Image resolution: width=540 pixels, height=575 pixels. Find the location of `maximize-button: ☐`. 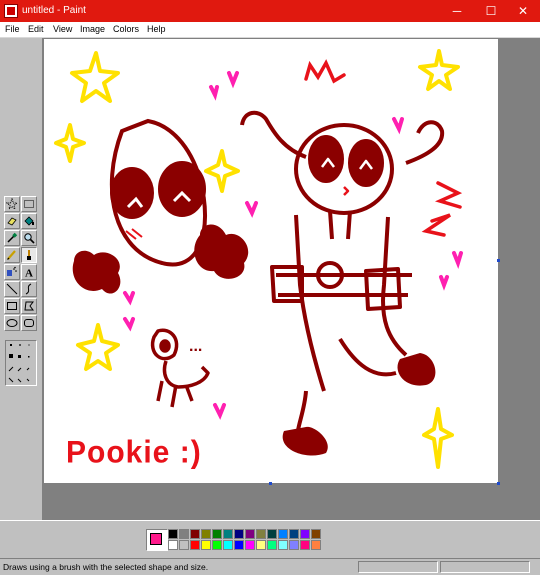

maximize-button: ☐ is located at coordinates (491, 11).